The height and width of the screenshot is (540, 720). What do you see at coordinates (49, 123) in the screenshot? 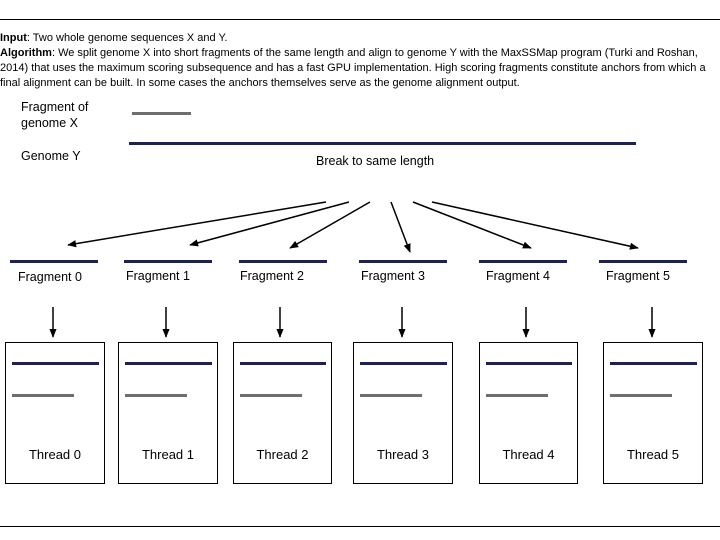
I see `legend-fragment-line2: genome X` at bounding box center [49, 123].